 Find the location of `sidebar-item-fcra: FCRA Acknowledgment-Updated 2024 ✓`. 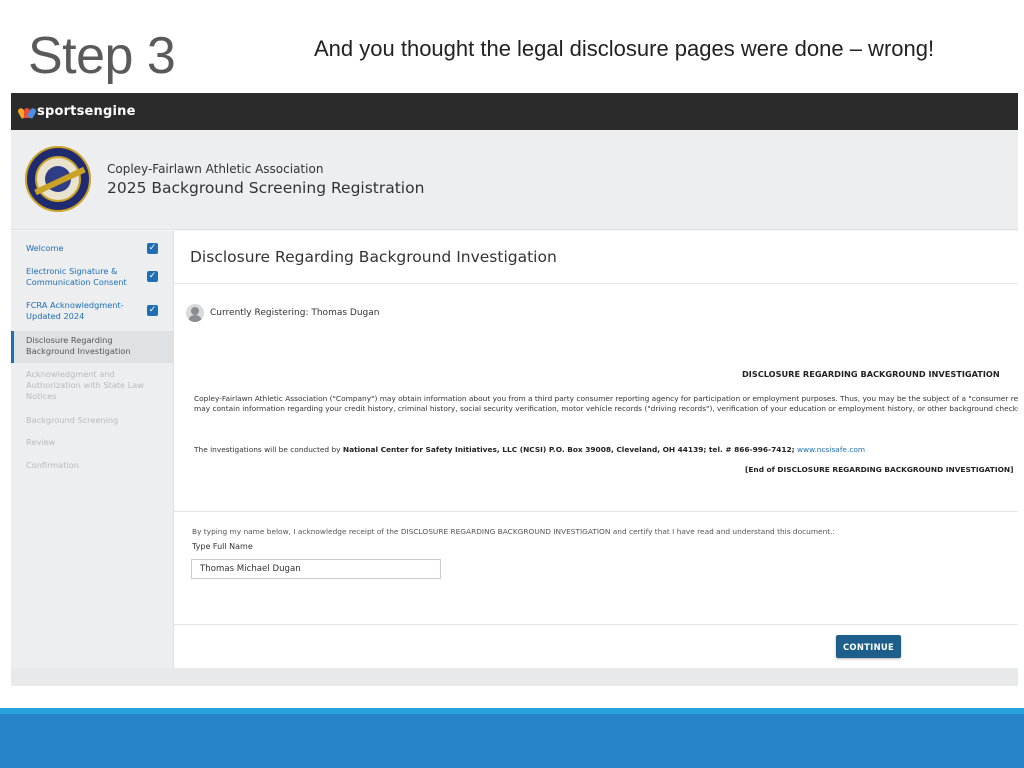

sidebar-item-fcra: FCRA Acknowledgment-Updated 2024 ✓ is located at coordinates (92, 311).